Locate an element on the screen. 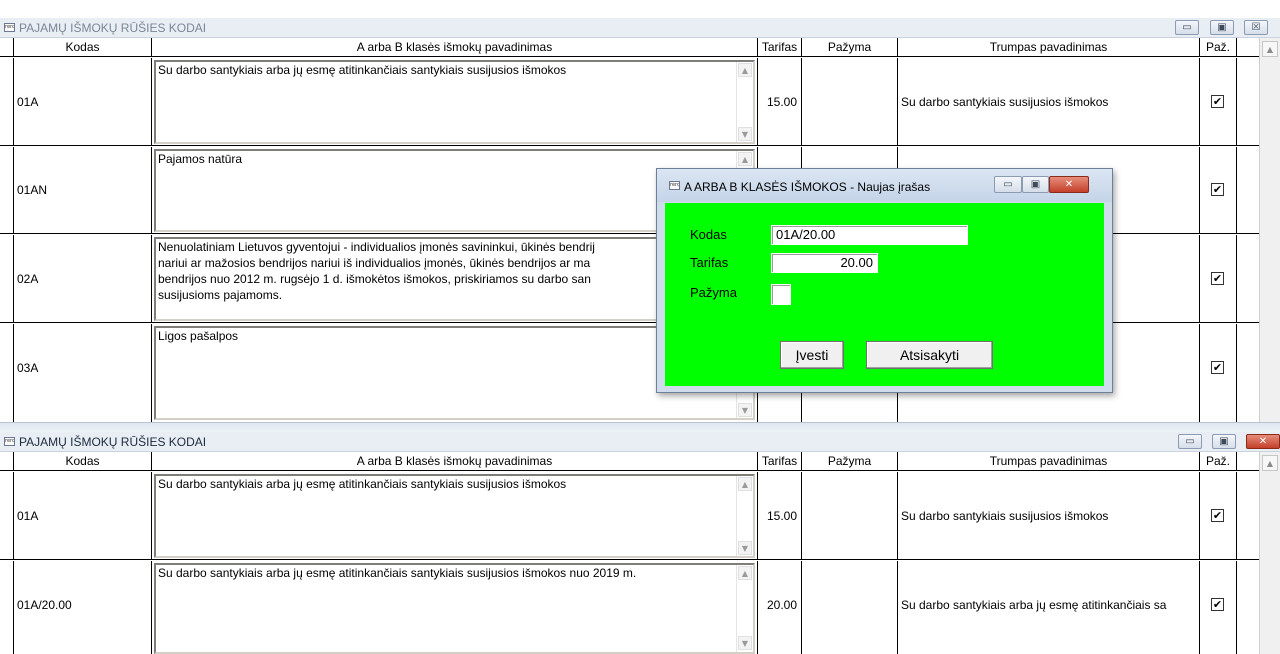 The width and height of the screenshot is (1280, 654). window-title: PAJAMŲ IŠMOKŲ RŪŠIES KODAI is located at coordinates (113, 28).